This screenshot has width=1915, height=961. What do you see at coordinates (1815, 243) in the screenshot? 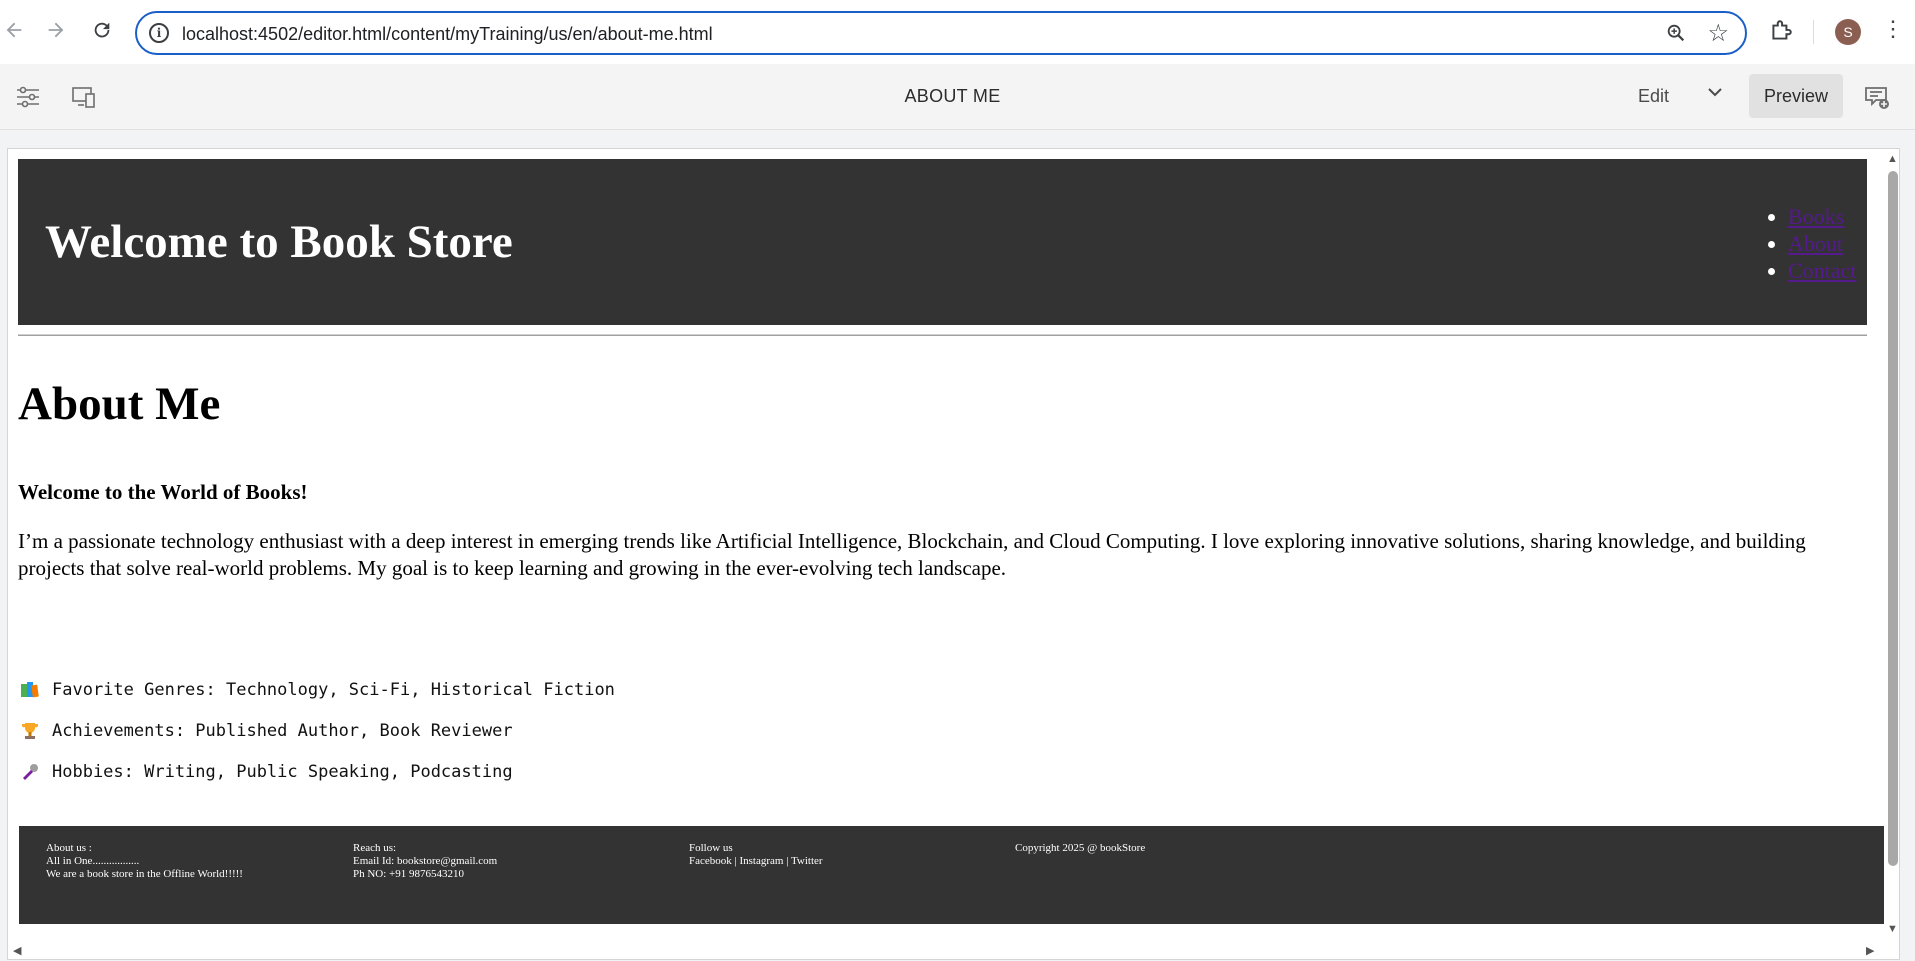
I see `nav-link-about: About` at bounding box center [1815, 243].